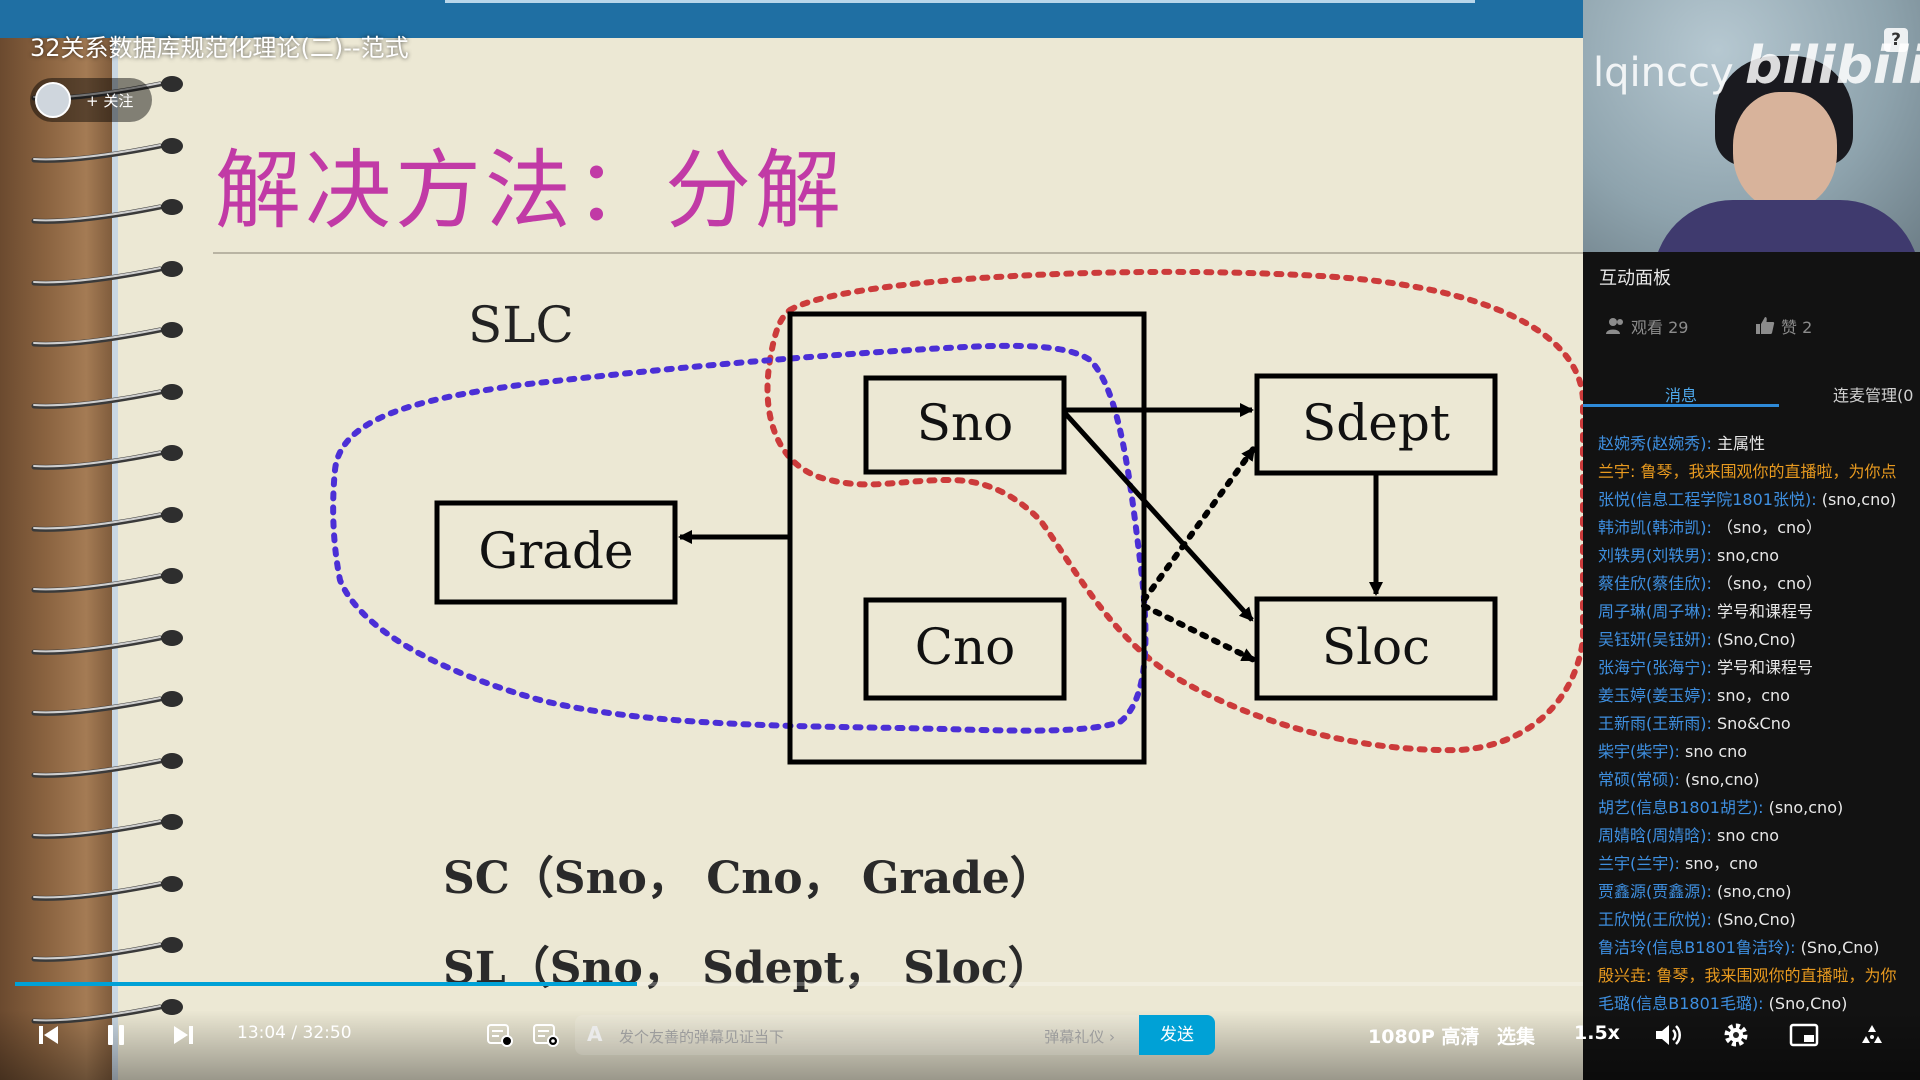  Describe the element at coordinates (1655, 919) in the screenshot. I see `chat-username: 王欣悦(王欣悦):` at that location.